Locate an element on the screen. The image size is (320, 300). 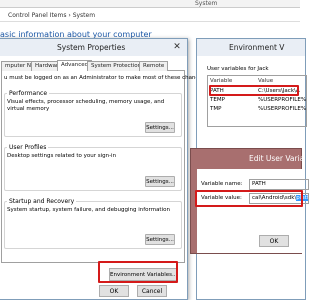
environment-variables-title-bar: Environment V is located at coordinates (251, 47).